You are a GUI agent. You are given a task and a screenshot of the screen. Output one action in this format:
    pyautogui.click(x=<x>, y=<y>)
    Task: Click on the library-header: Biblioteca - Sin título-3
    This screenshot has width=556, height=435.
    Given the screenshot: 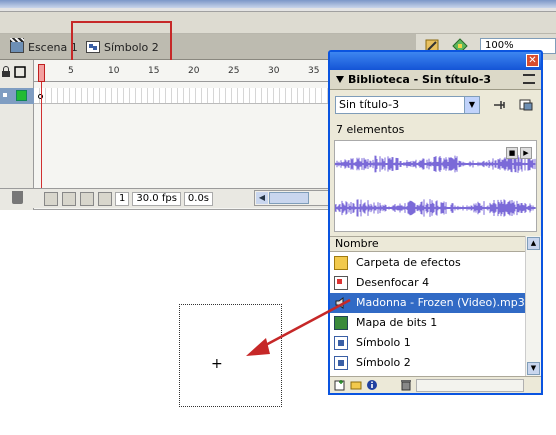 What is the action you would take?
    pyautogui.click(x=435, y=80)
    